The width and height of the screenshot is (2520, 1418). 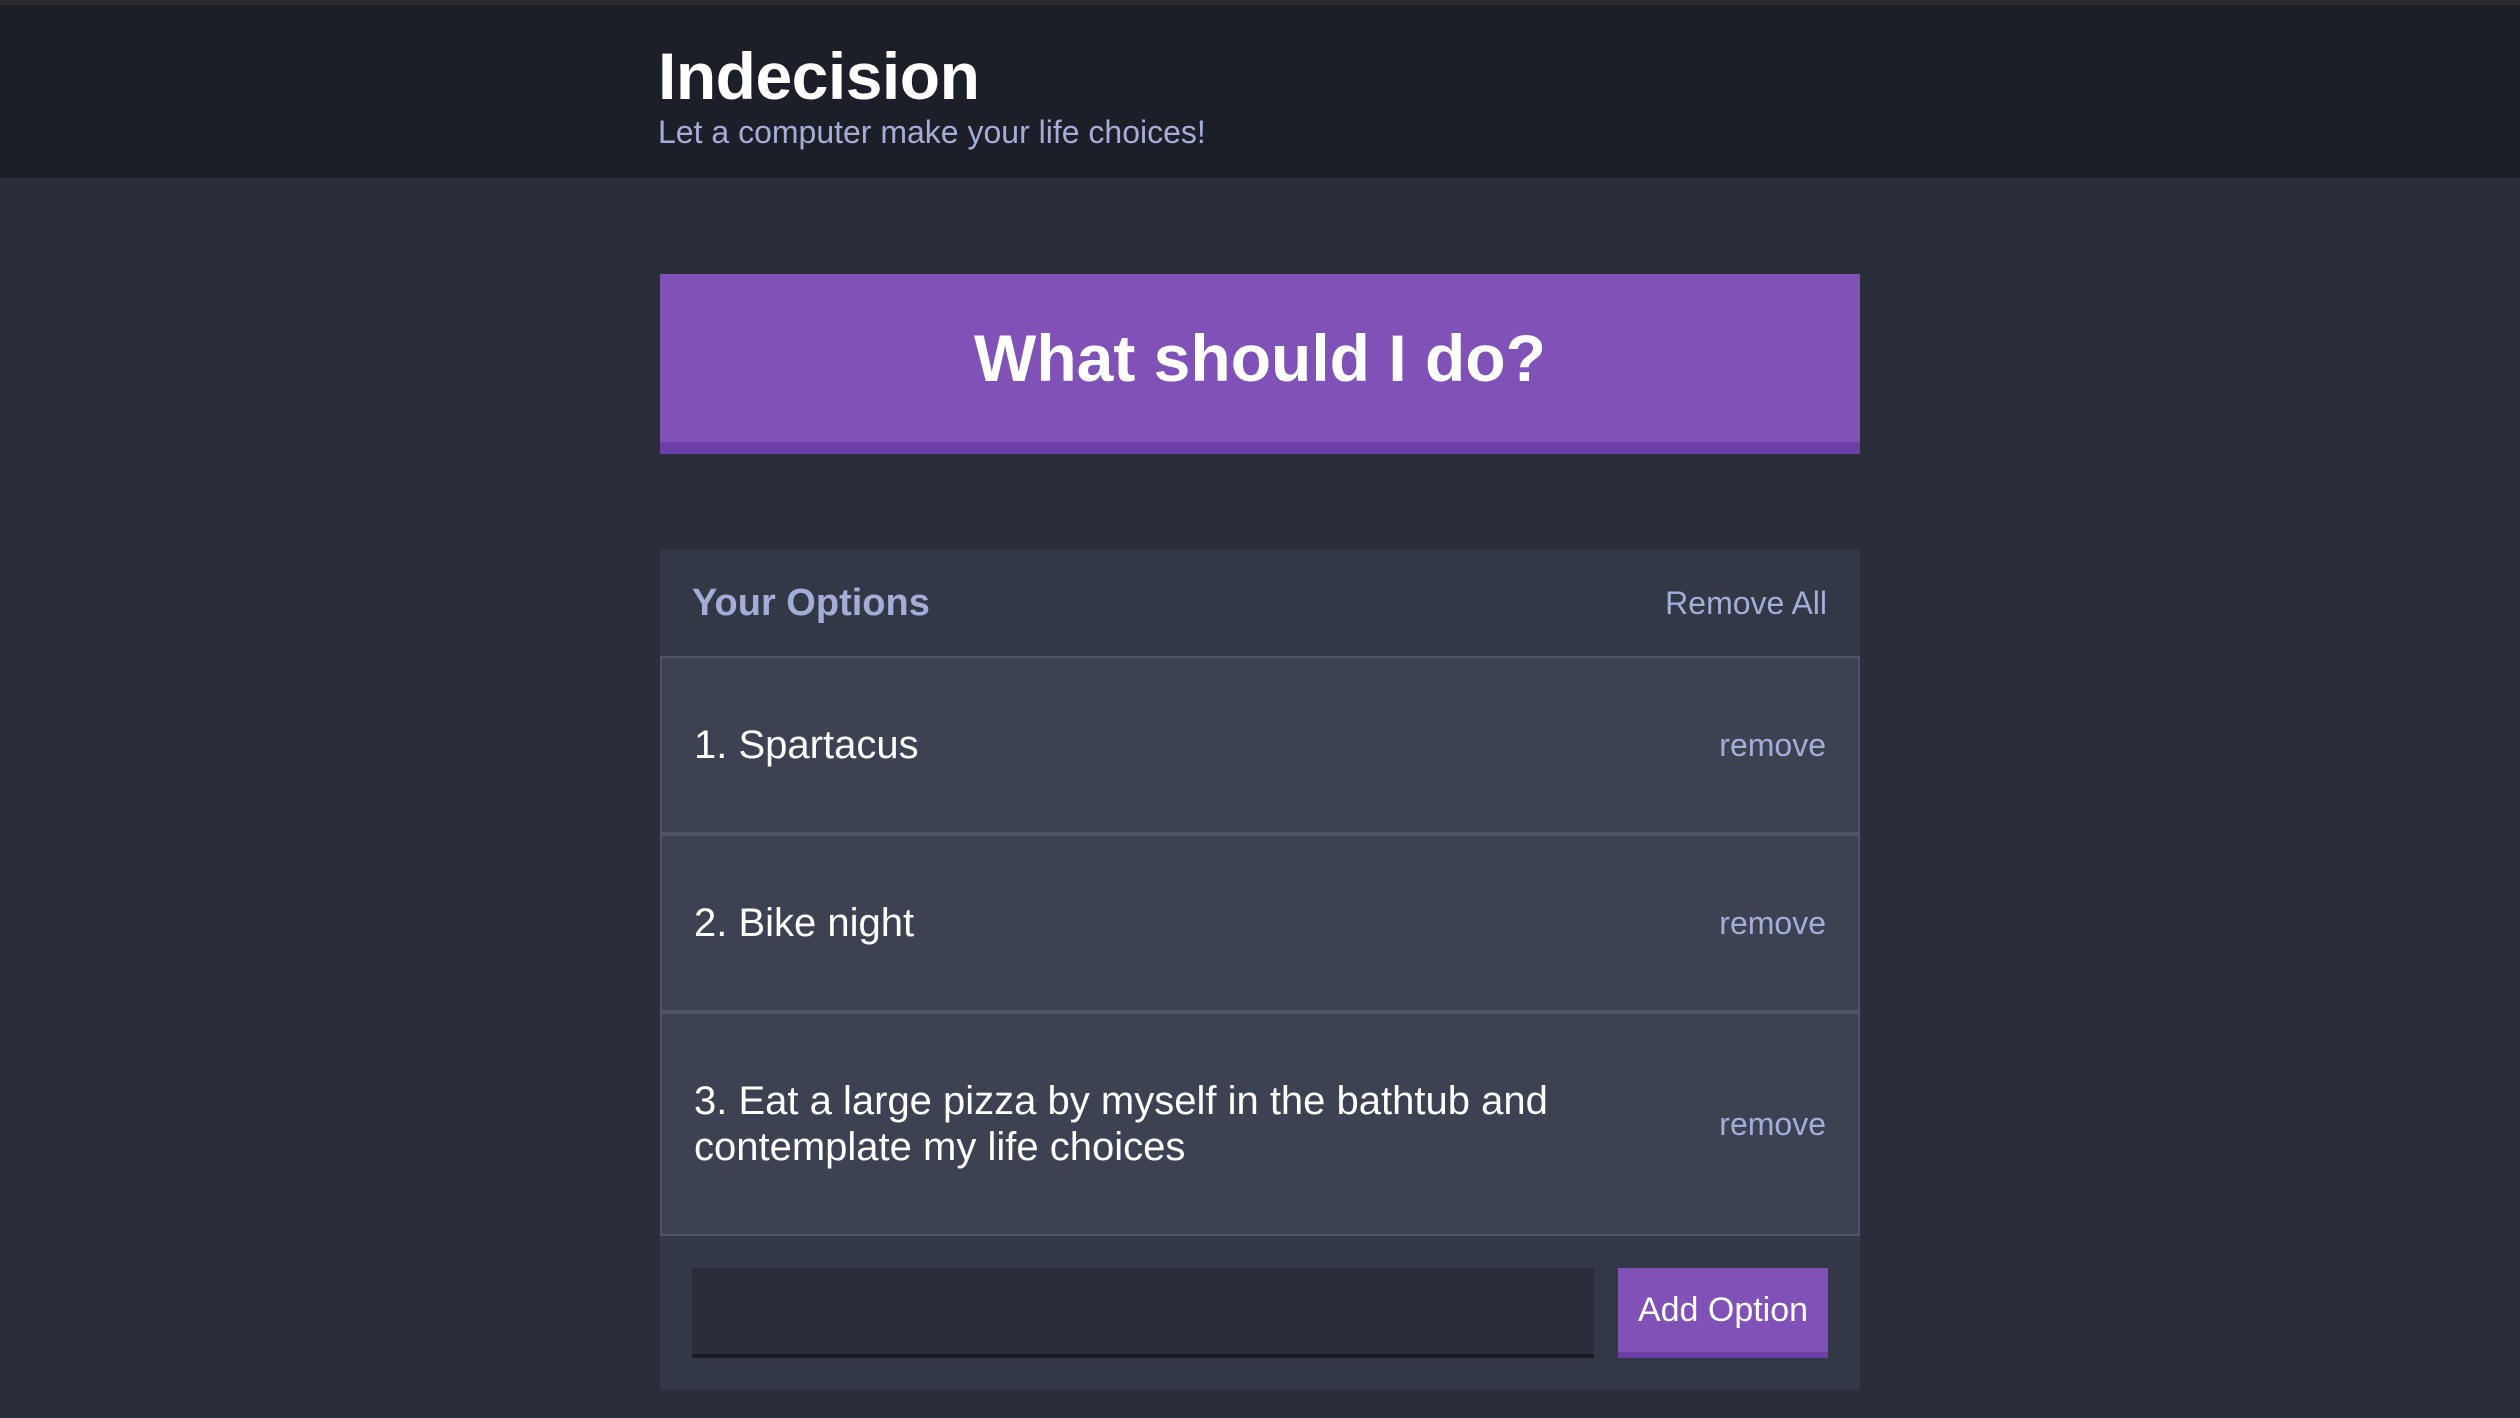 I want to click on option-text: 1. Spartacus, so click(x=806, y=745).